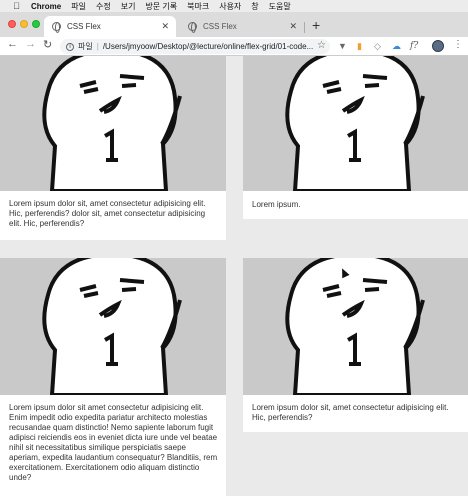  Describe the element at coordinates (78, 6) in the screenshot. I see `menu-item-file: 파일` at that location.